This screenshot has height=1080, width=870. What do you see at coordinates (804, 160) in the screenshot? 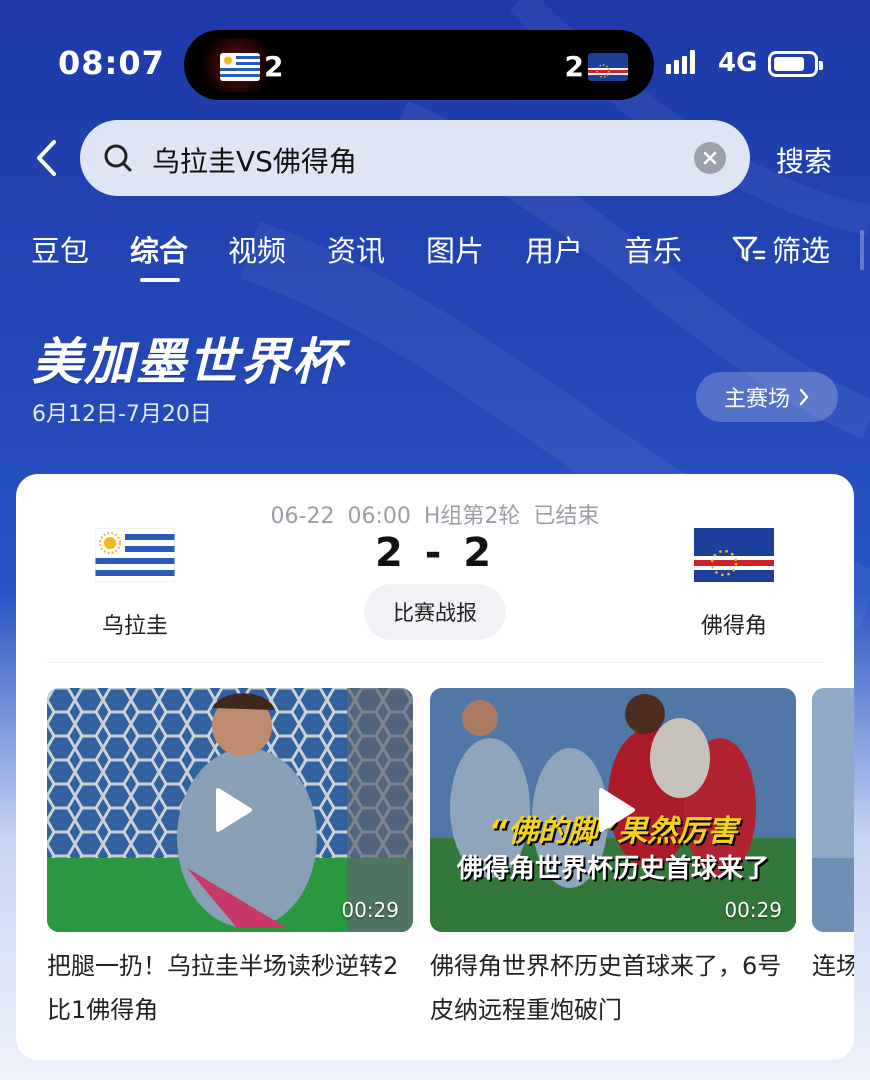
I see `search-button: 搜索` at bounding box center [804, 160].